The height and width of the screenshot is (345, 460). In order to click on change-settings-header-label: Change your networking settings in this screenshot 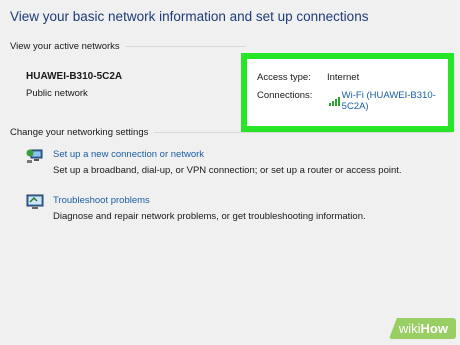, I will do `click(79, 132)`.